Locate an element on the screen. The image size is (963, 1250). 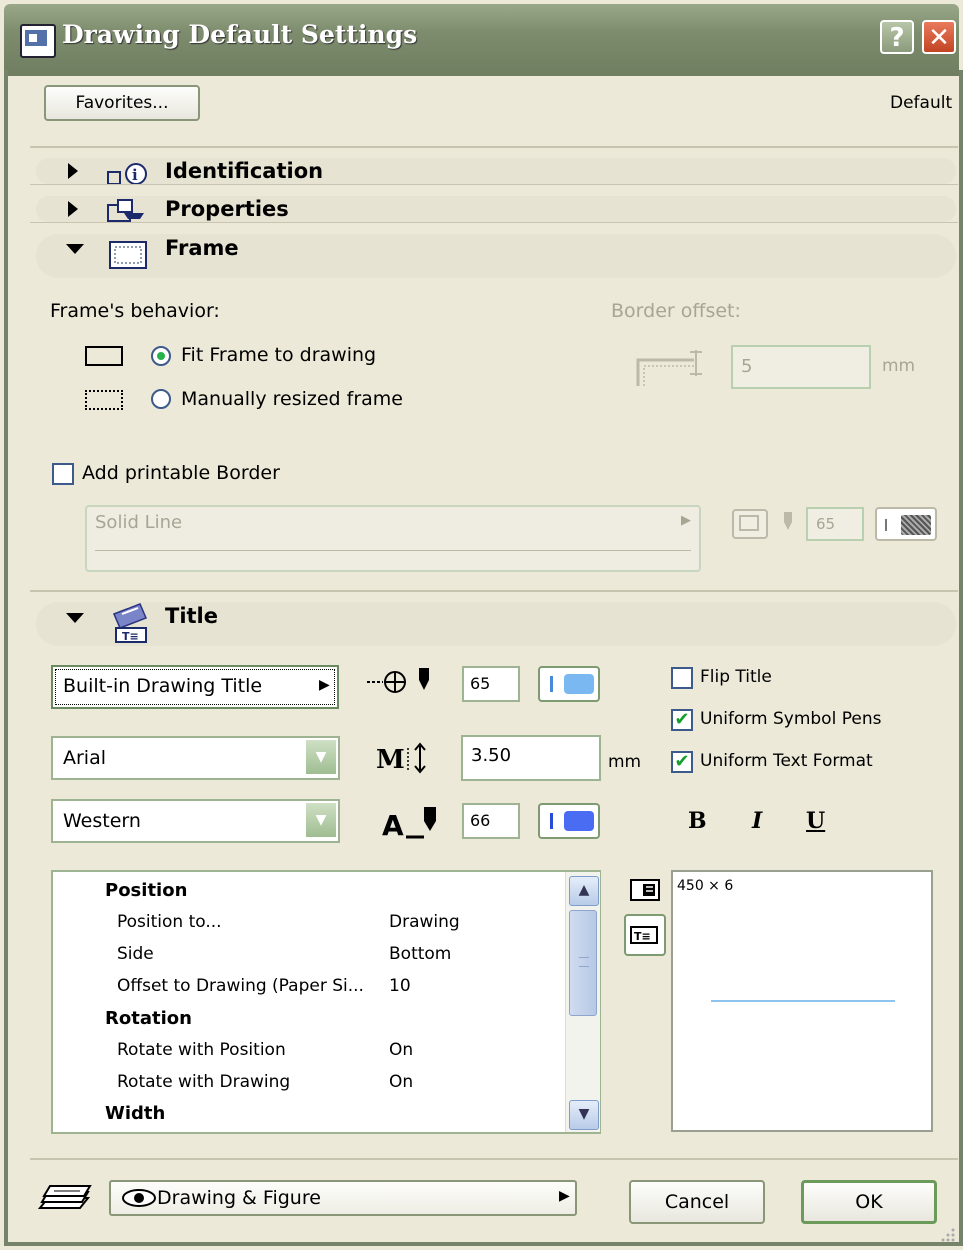
flip-title-label: Flip Title is located at coordinates (736, 677).